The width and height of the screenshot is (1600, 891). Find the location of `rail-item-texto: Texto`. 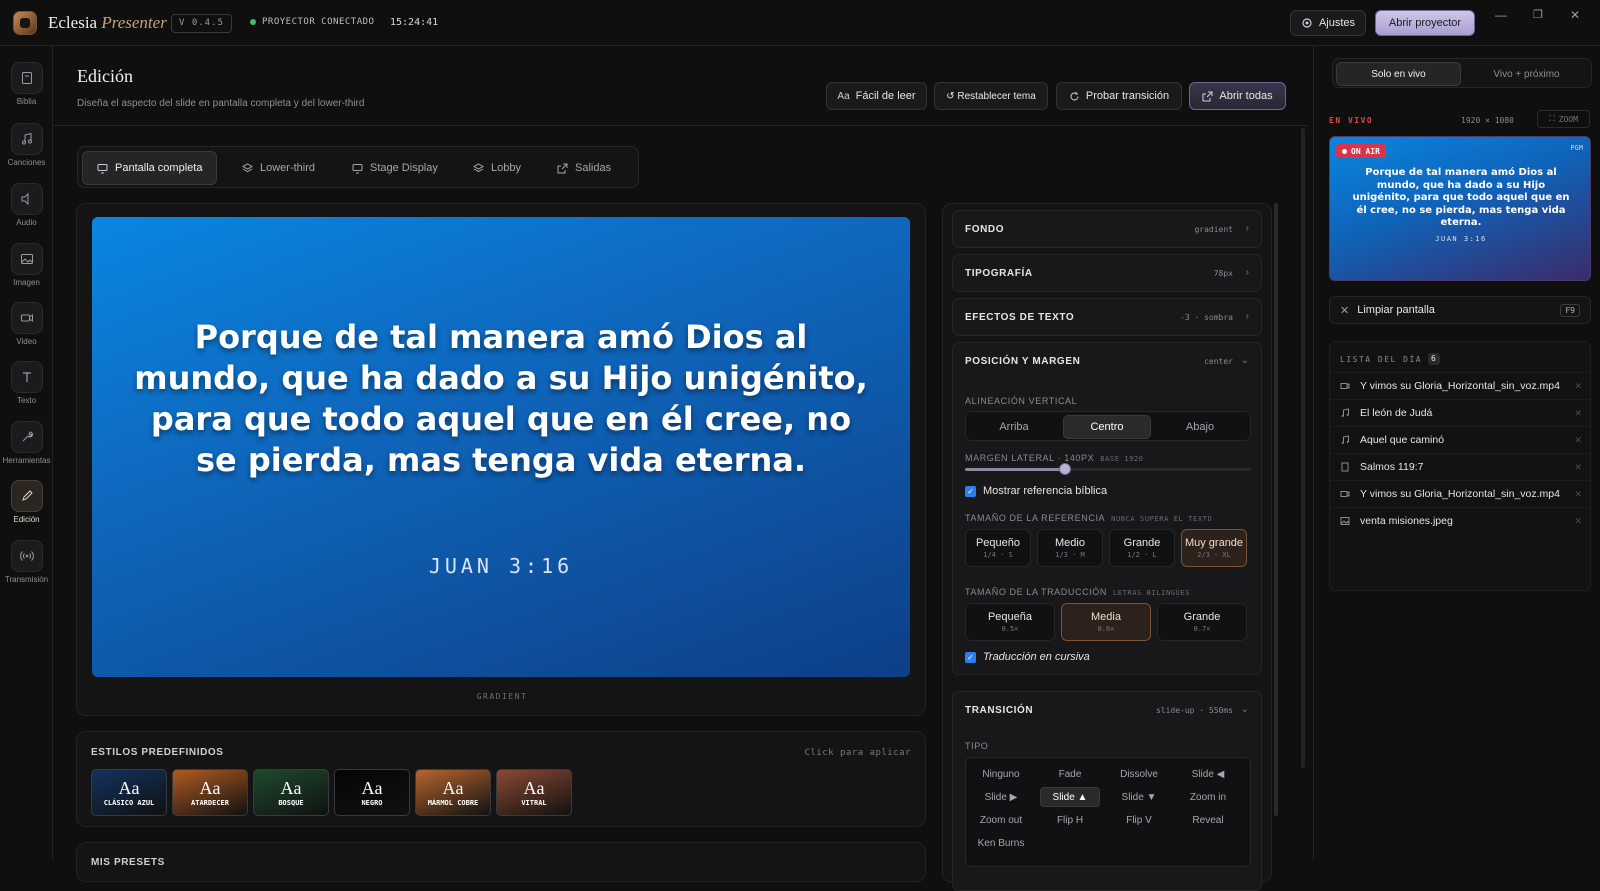

rail-item-texto: Texto is located at coordinates (26, 389).